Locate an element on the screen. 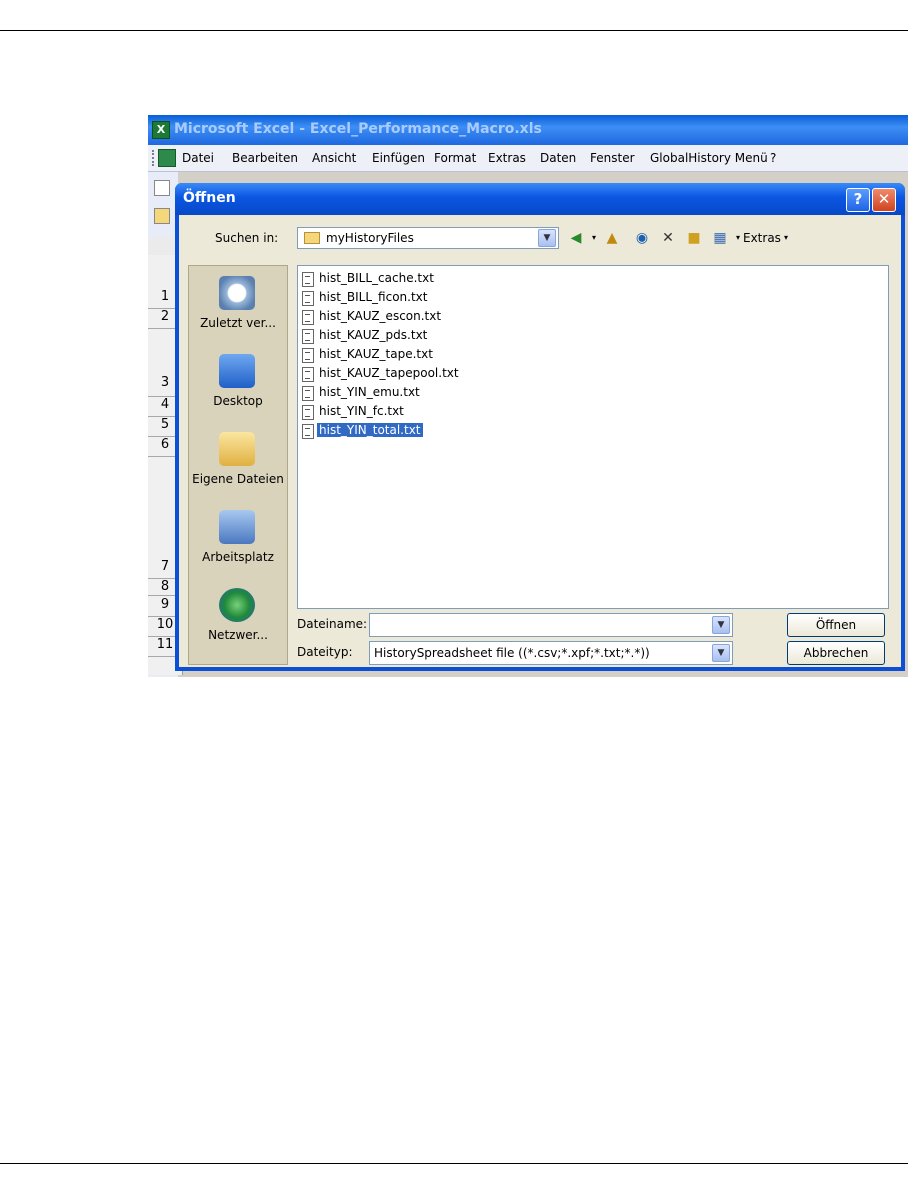 The width and height of the screenshot is (908, 1196). file-name: hist_YIN_total.txt is located at coordinates (370, 430).